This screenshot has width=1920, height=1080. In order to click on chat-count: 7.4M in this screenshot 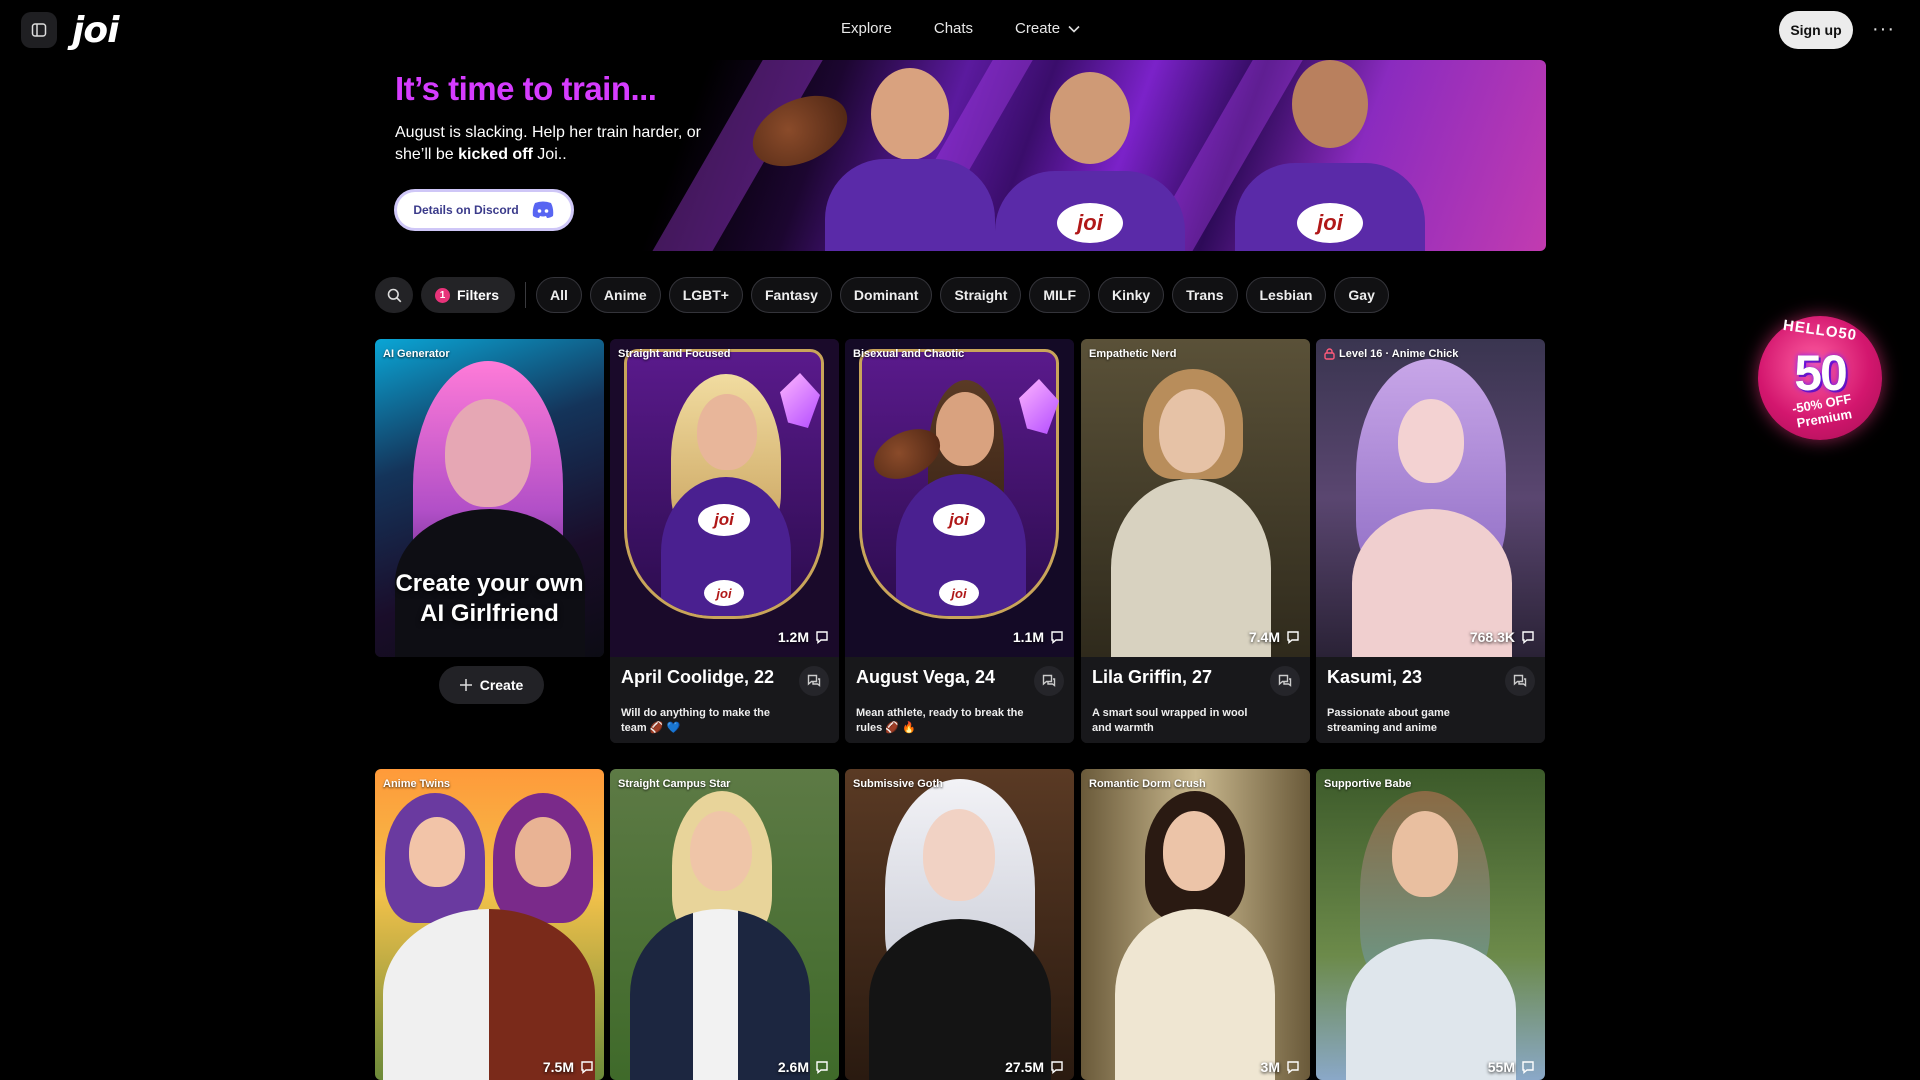, I will do `click(1274, 637)`.